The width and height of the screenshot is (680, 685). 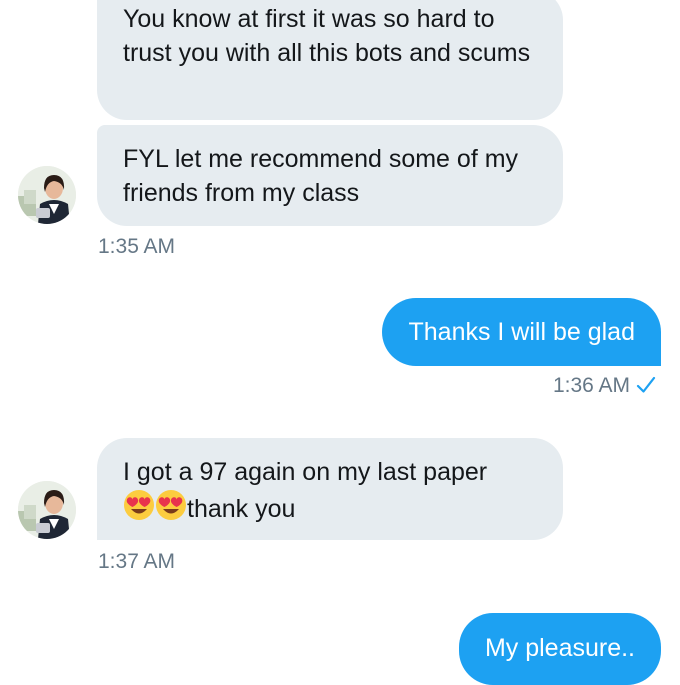 I want to click on message-text: My pleasure.., so click(x=559, y=648).